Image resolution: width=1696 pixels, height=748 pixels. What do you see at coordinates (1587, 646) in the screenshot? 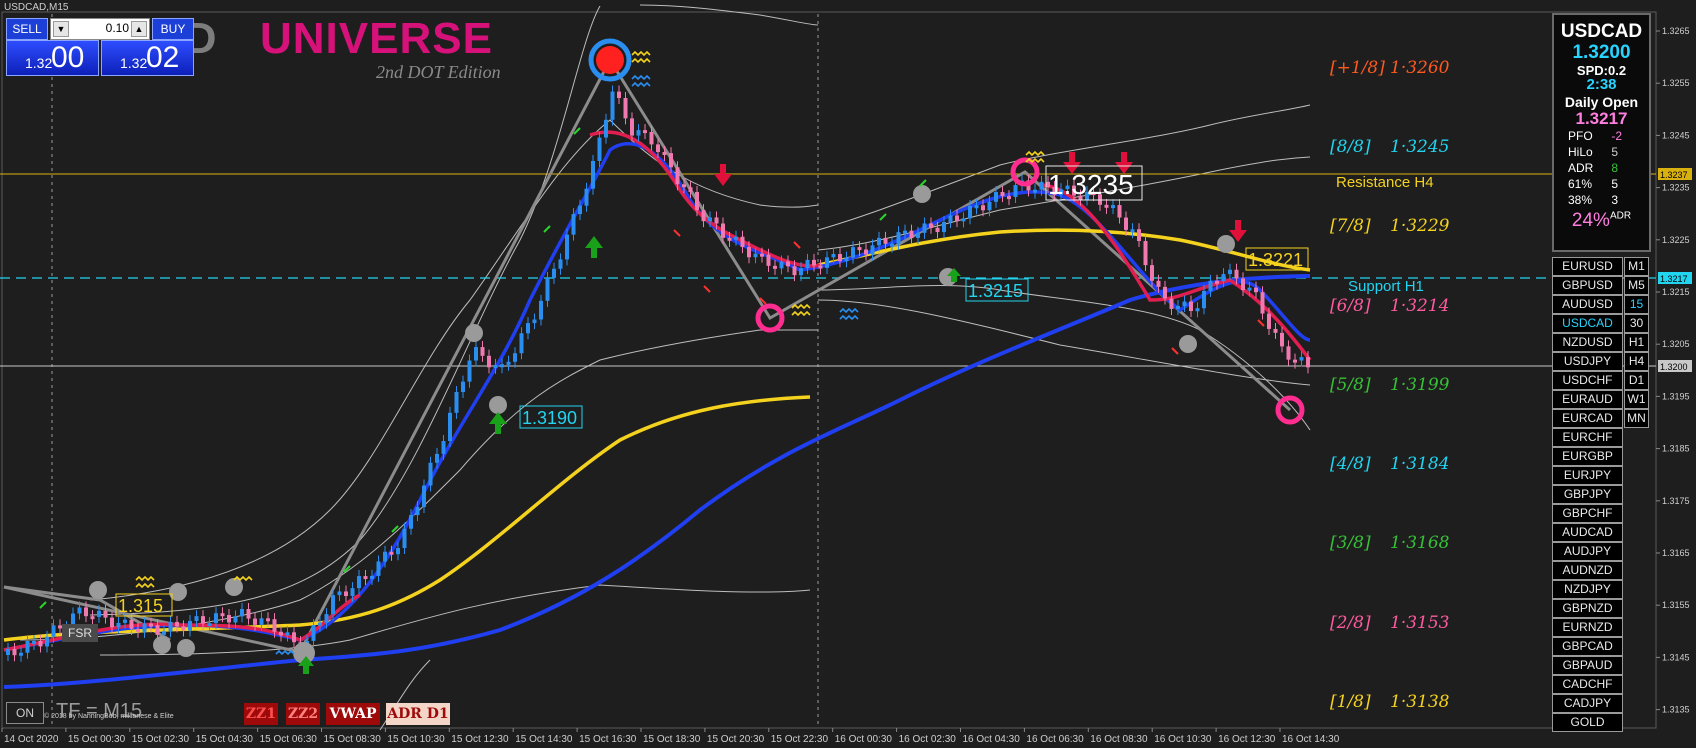
I see `symbol-button-gbpcad: GBPCAD` at bounding box center [1587, 646].